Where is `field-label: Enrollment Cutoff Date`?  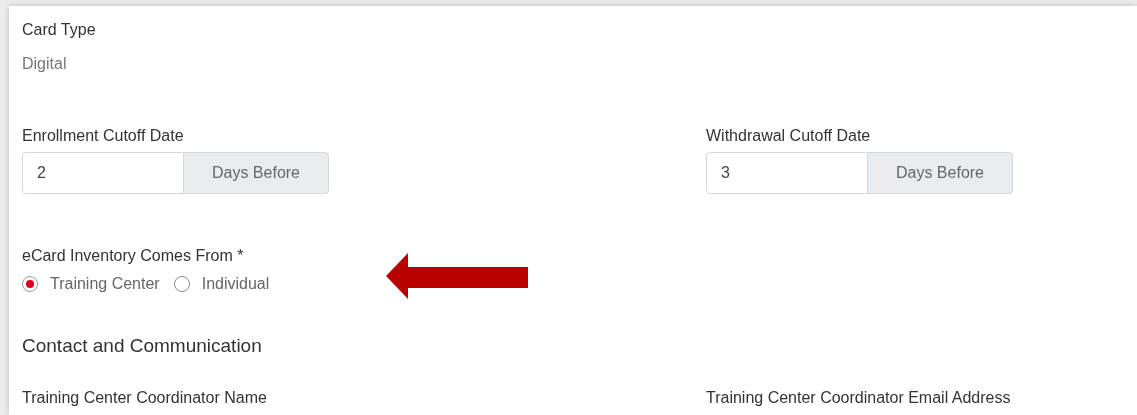
field-label: Enrollment Cutoff Date is located at coordinates (103, 136).